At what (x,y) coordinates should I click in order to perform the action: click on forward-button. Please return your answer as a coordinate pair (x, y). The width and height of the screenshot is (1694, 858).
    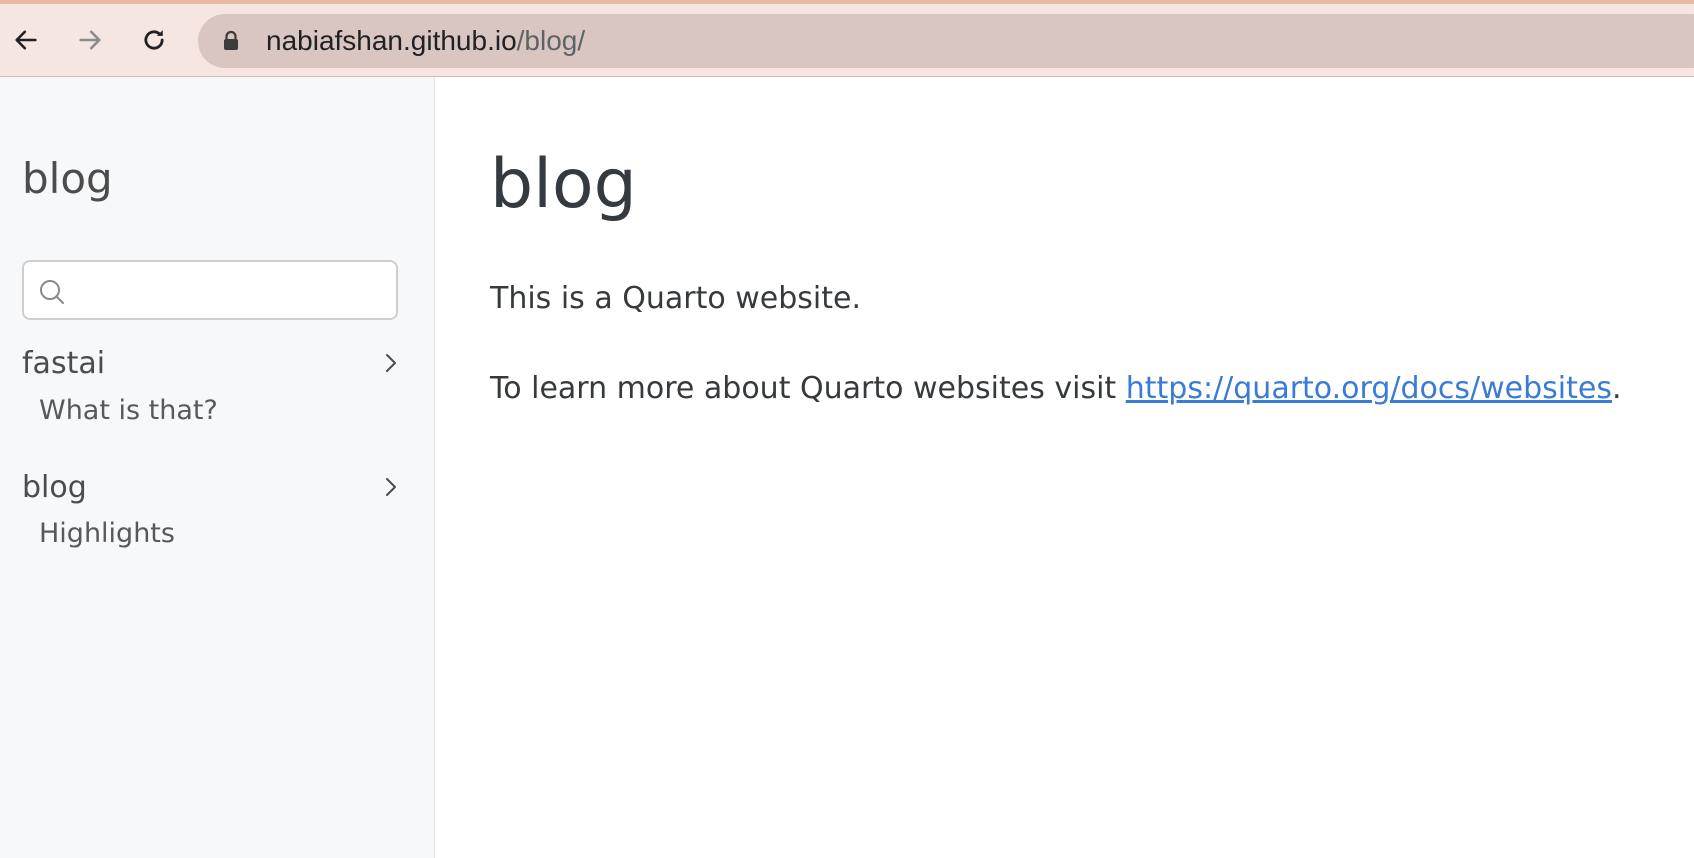
    Looking at the image, I should click on (90, 40).